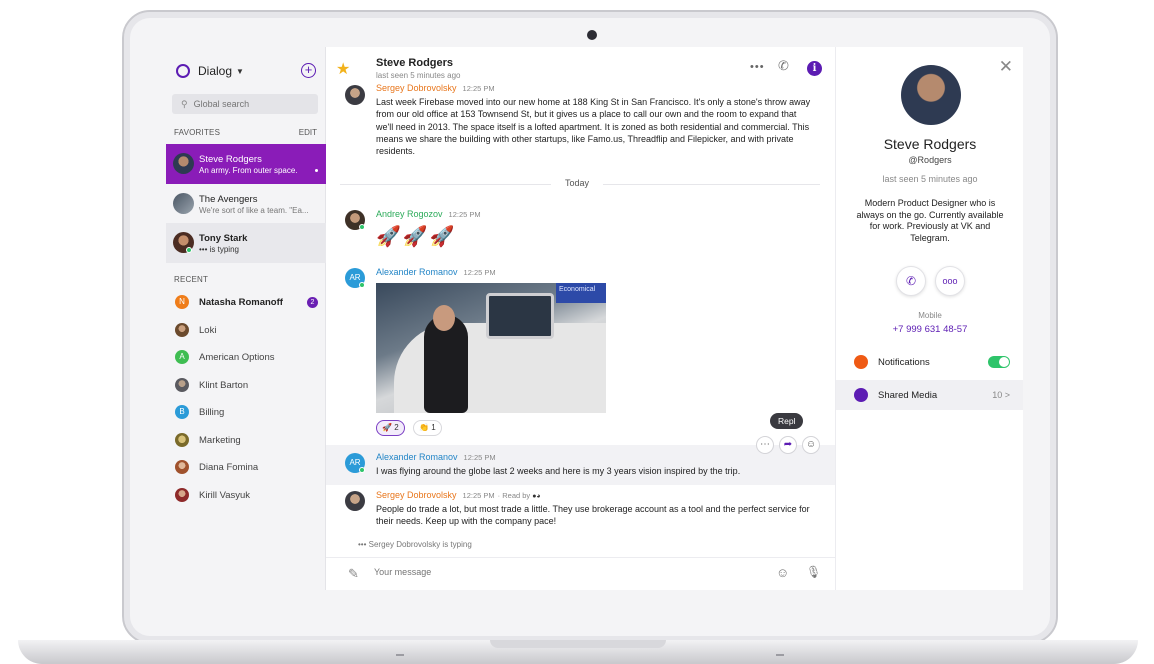  Describe the element at coordinates (578, 644) in the screenshot. I see `laptop-notch` at that location.